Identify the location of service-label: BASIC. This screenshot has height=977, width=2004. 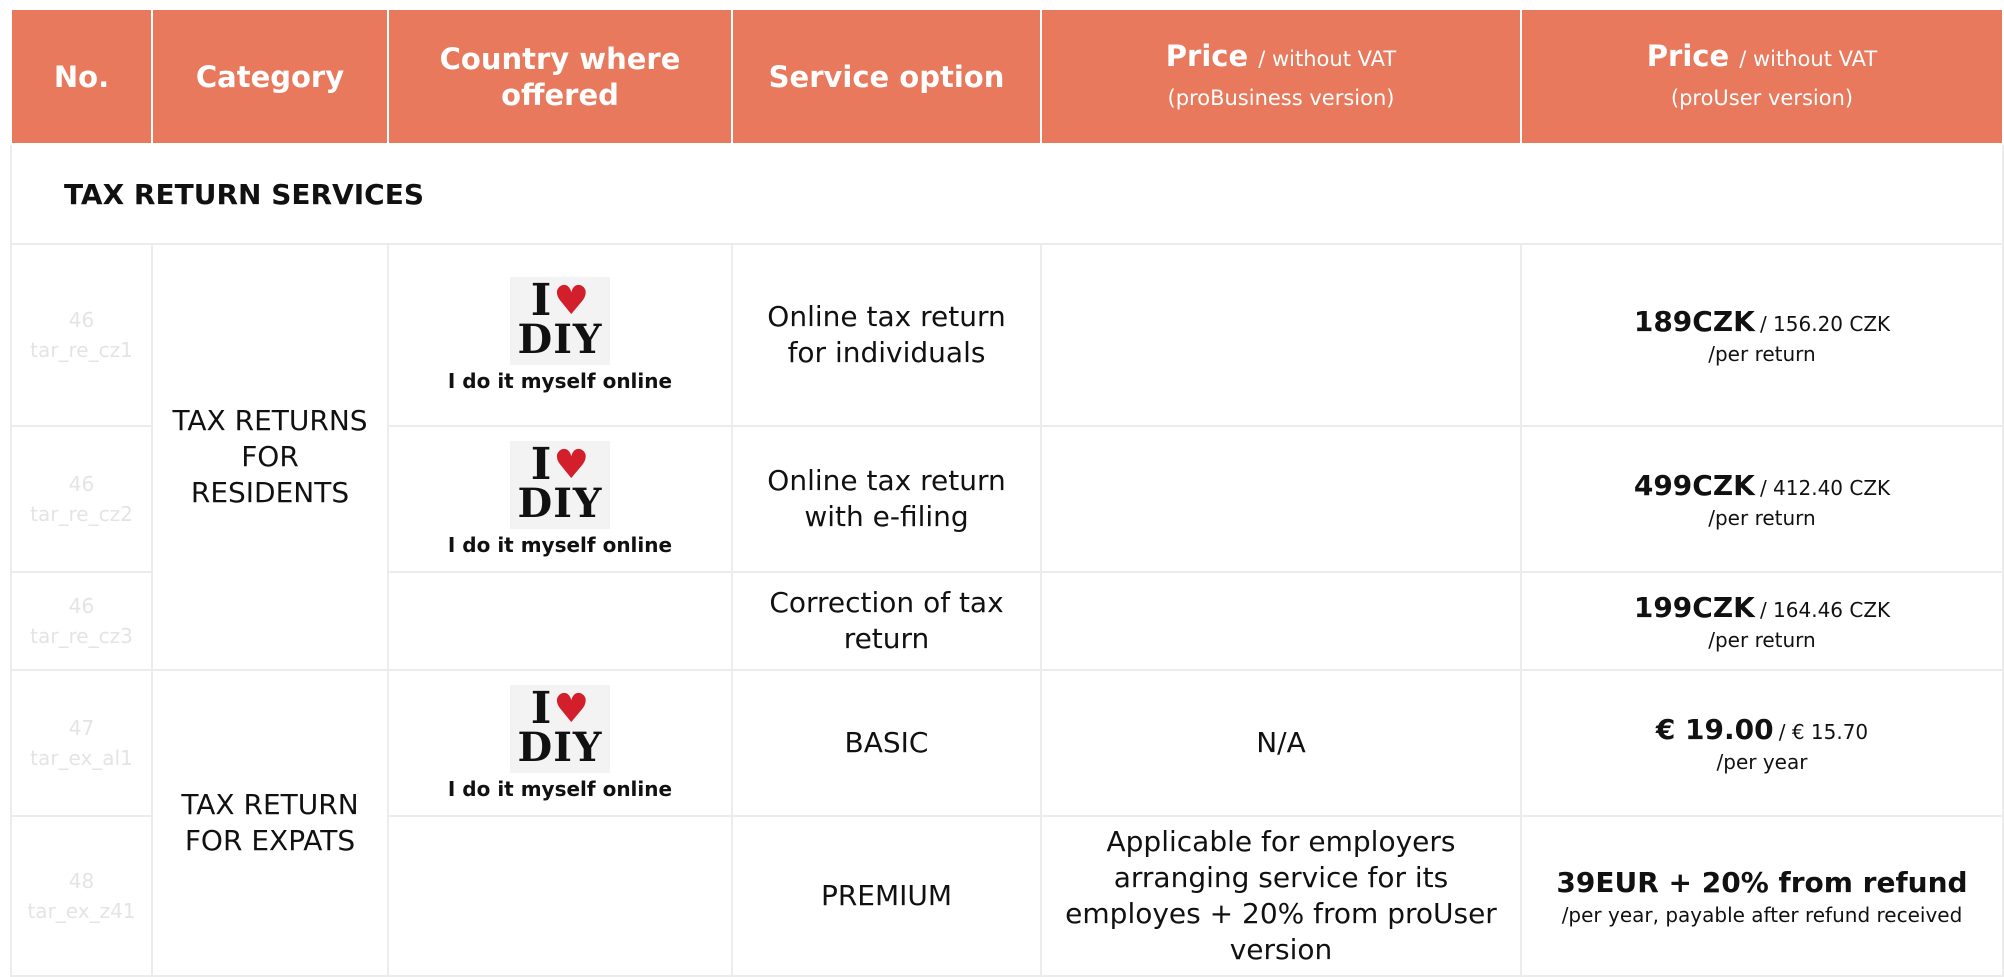
(886, 742).